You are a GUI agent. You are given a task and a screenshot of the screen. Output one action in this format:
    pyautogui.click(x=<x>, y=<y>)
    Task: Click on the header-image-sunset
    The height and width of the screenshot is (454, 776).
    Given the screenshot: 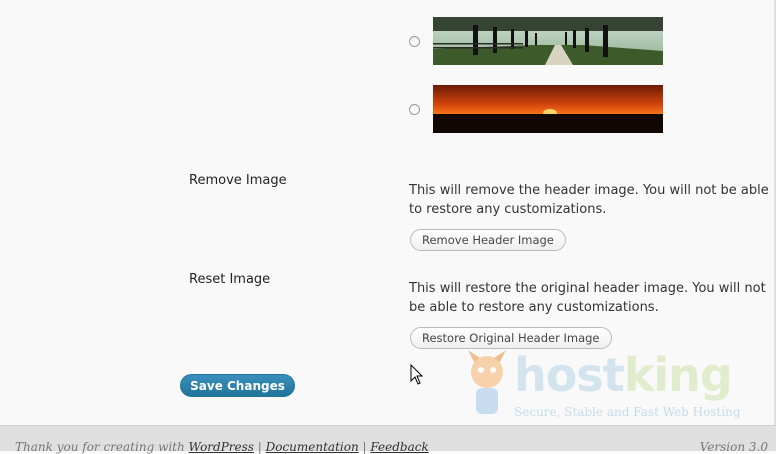 What is the action you would take?
    pyautogui.click(x=548, y=109)
    